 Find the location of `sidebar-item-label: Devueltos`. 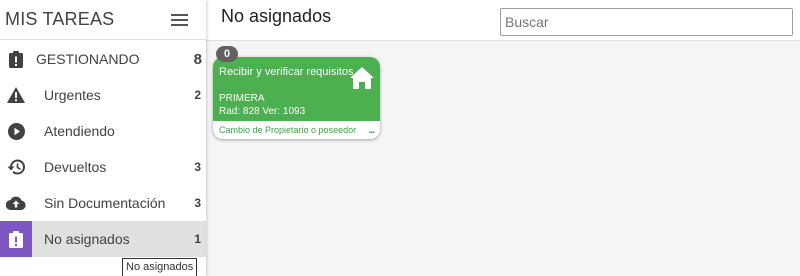

sidebar-item-label: Devueltos is located at coordinates (75, 167).